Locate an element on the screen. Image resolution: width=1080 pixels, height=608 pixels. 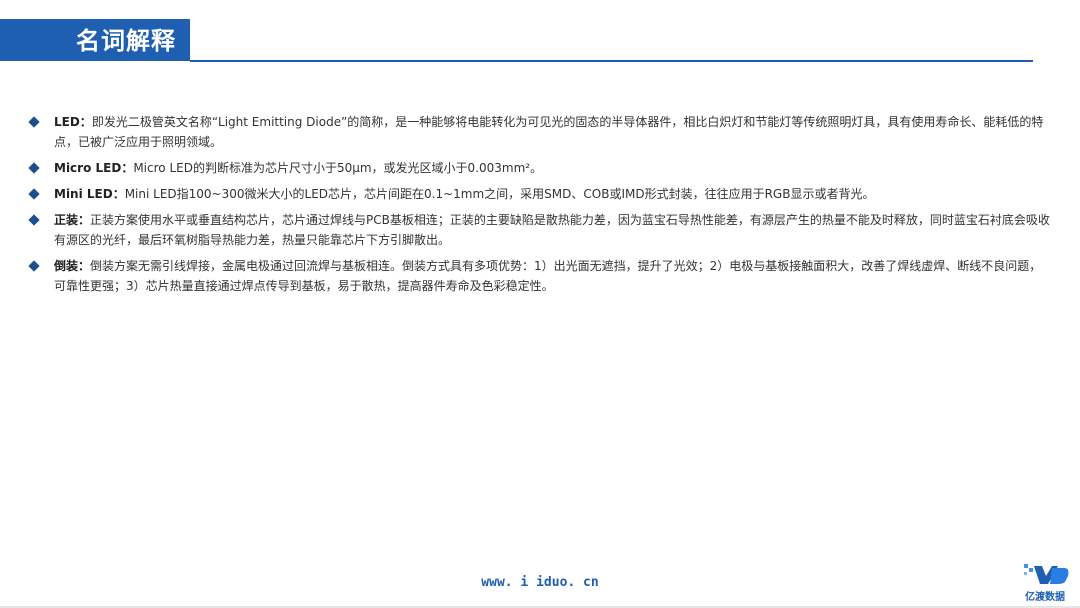
term-name: 倒装： is located at coordinates (72, 266).